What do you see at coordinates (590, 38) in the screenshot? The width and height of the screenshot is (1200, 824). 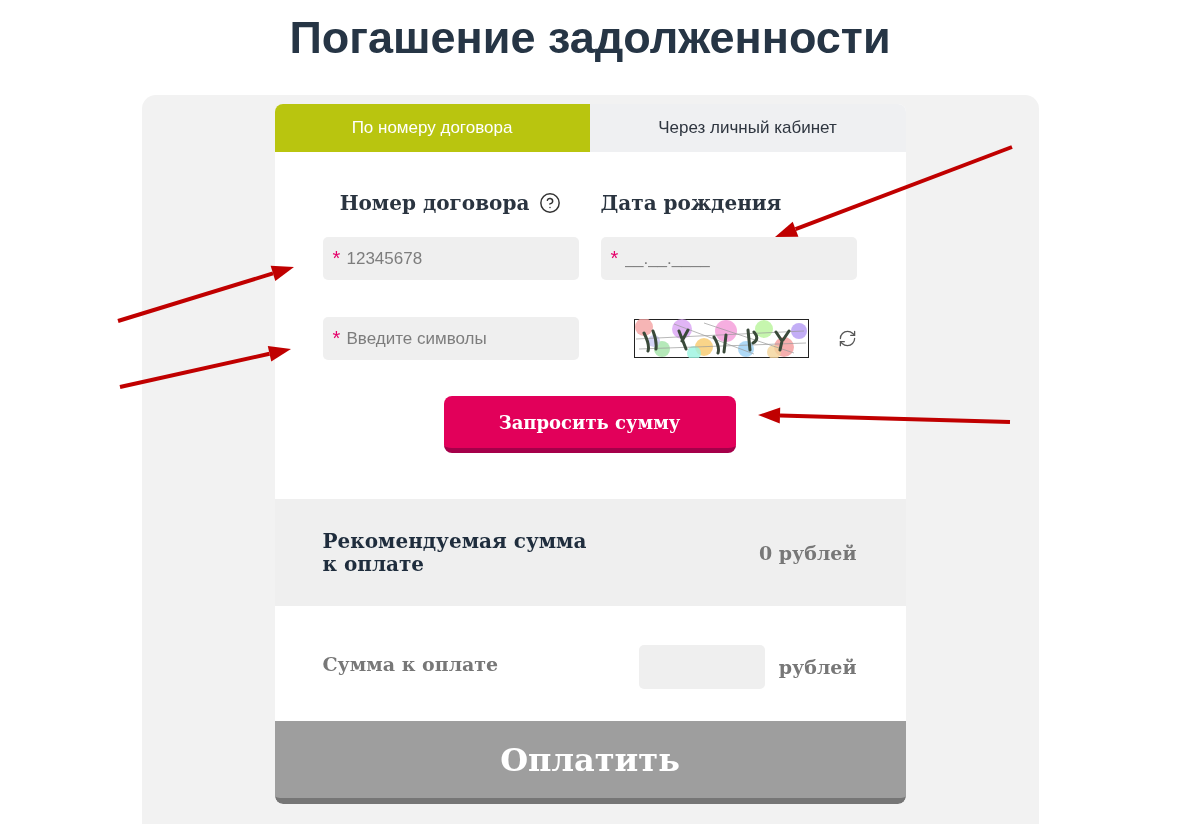 I see `page-title: Погашение задолженности` at bounding box center [590, 38].